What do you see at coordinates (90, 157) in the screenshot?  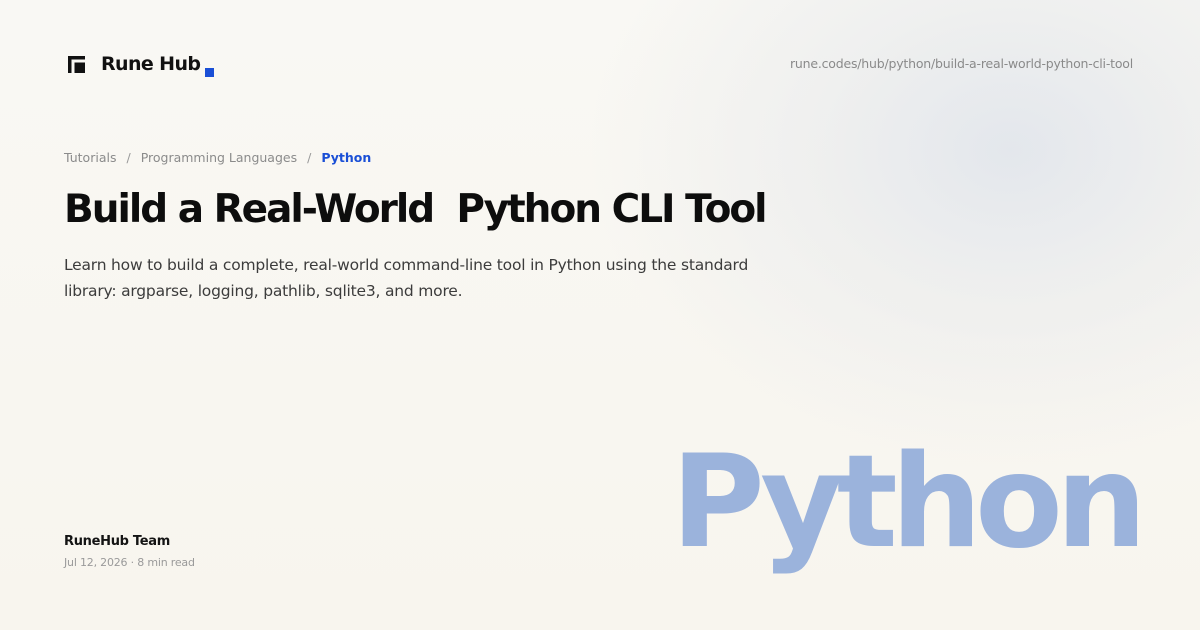 I see `breadcrumb-item-tutorials: Tutorials` at bounding box center [90, 157].